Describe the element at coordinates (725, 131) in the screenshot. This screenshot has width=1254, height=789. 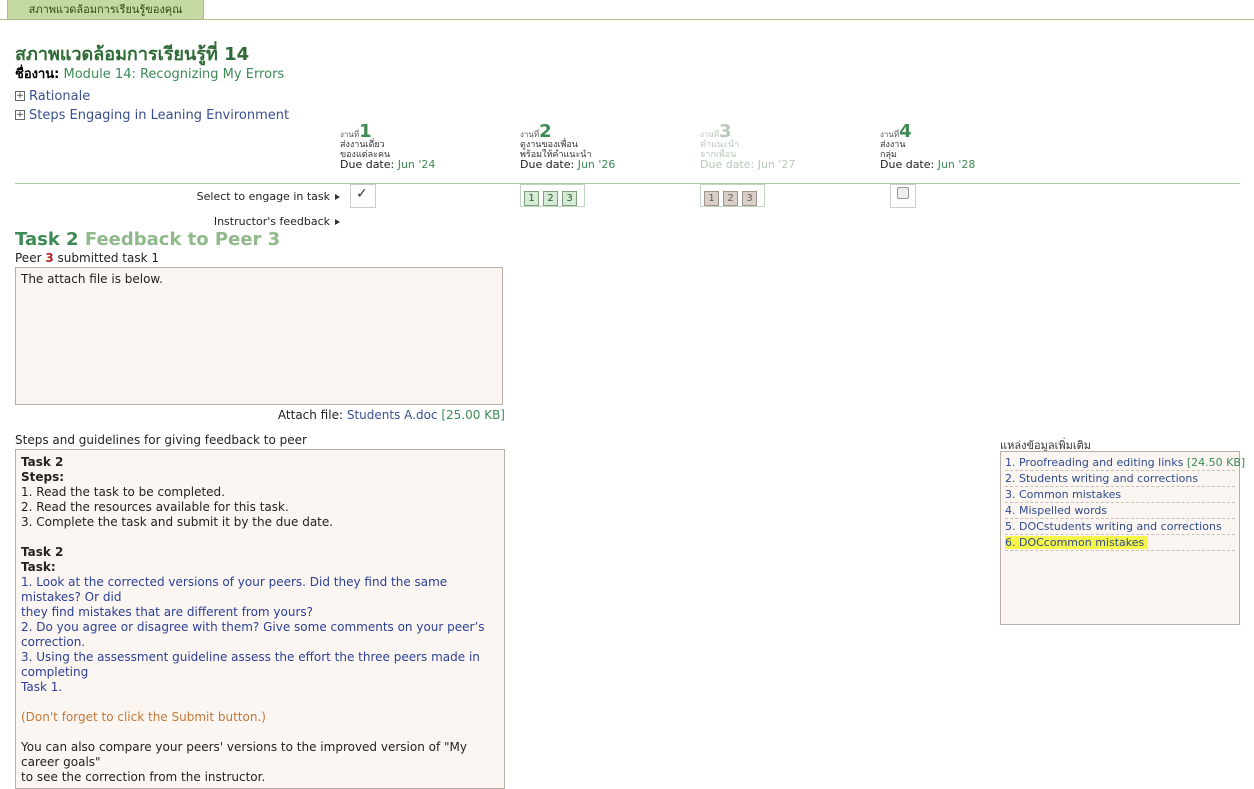
I see `stage-number: 3` at that location.